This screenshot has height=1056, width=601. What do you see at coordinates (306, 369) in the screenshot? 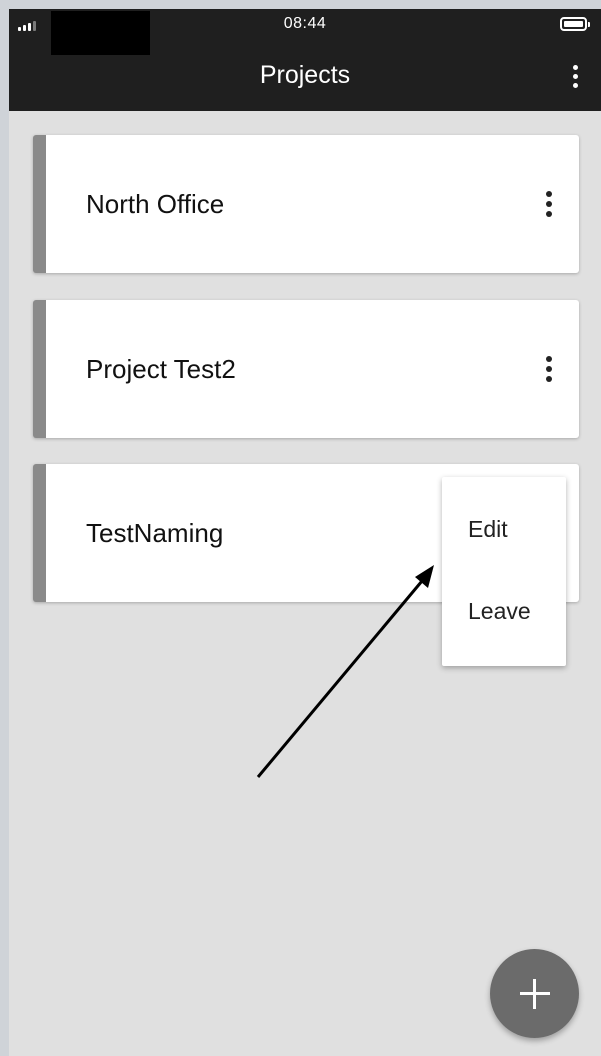
I see `project-card-project-test2: Project Test2` at bounding box center [306, 369].